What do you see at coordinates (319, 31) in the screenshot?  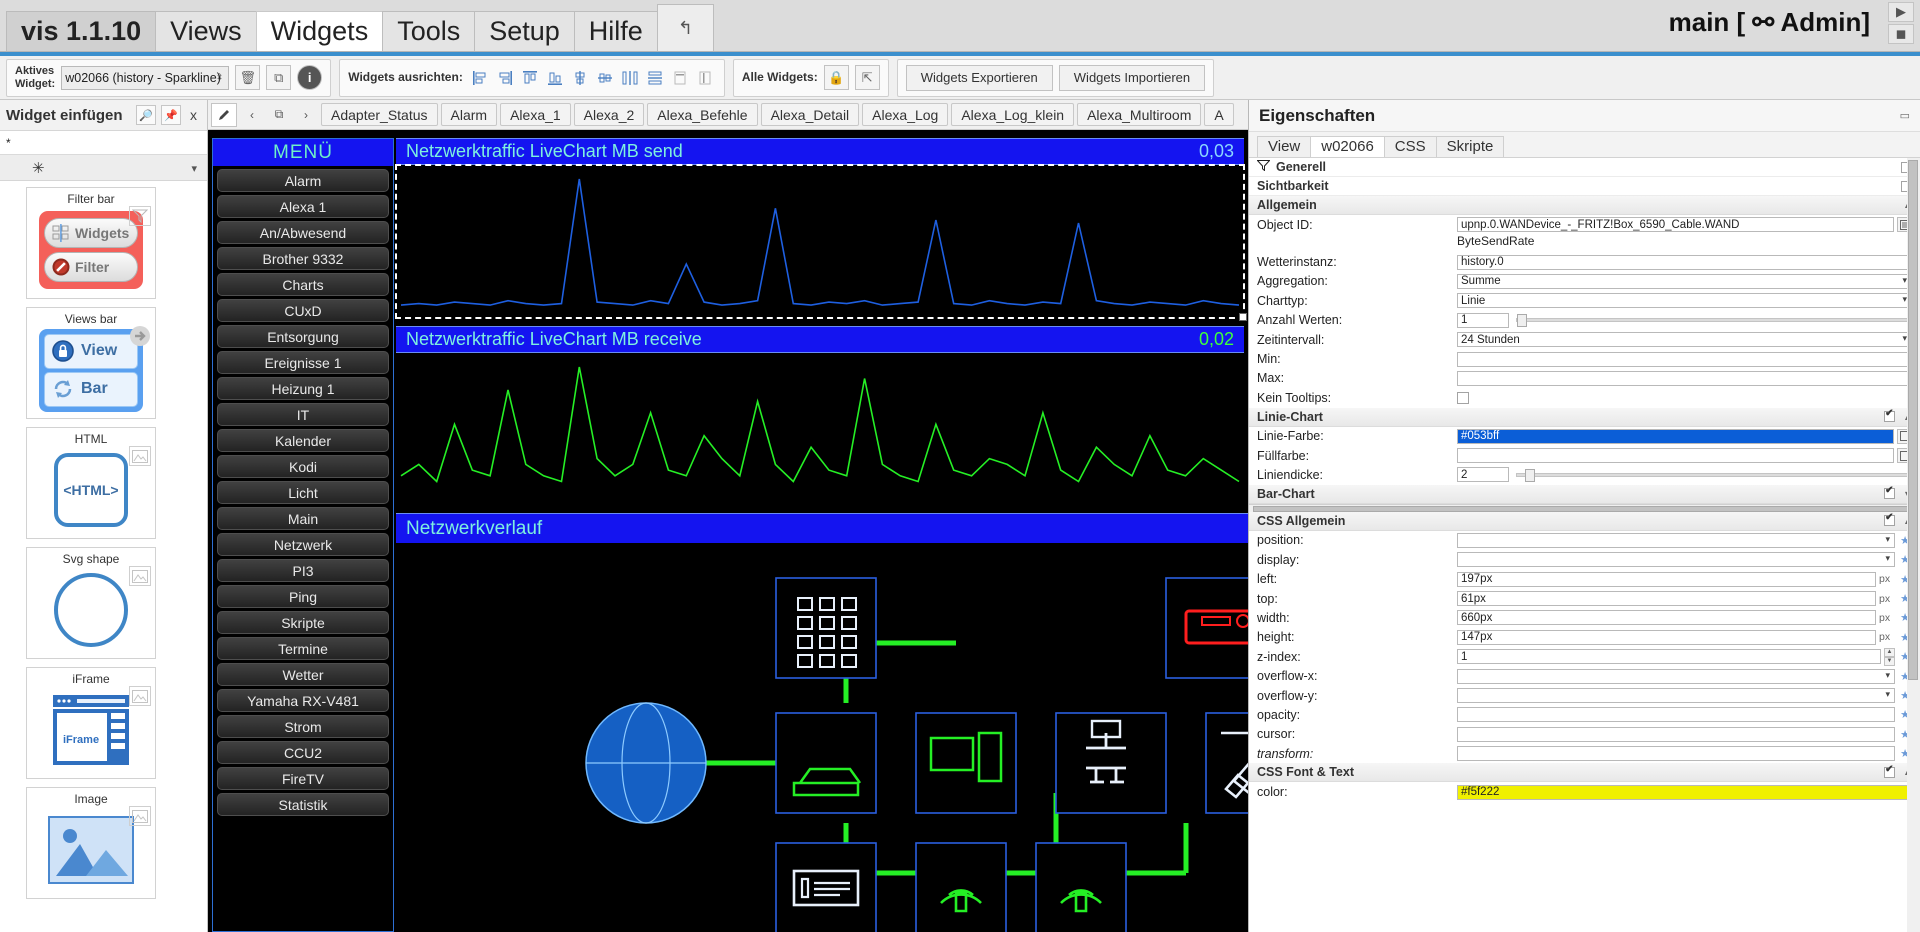 I see `menu-tab-widgets: Widgets` at bounding box center [319, 31].